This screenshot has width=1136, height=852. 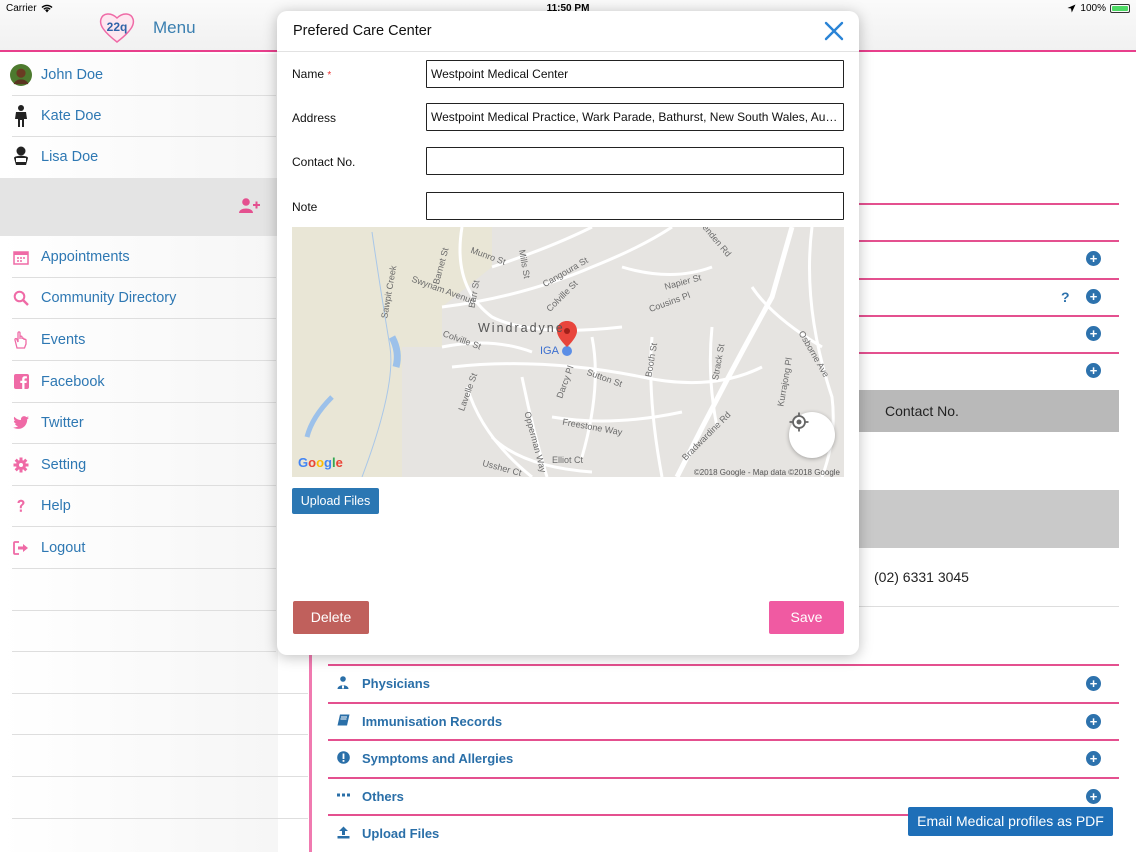 What do you see at coordinates (56, 505) in the screenshot?
I see `menu-item-label: Help` at bounding box center [56, 505].